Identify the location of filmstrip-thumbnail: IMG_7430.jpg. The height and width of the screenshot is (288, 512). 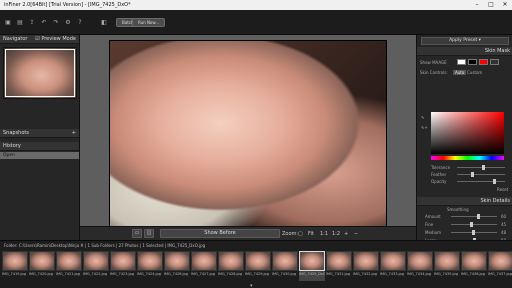
(285, 266).